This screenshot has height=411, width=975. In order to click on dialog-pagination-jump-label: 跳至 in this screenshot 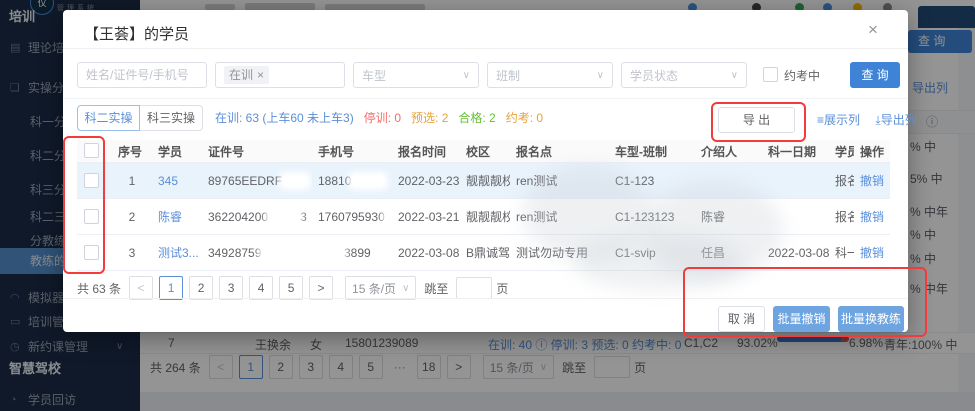, I will do `click(436, 288)`.